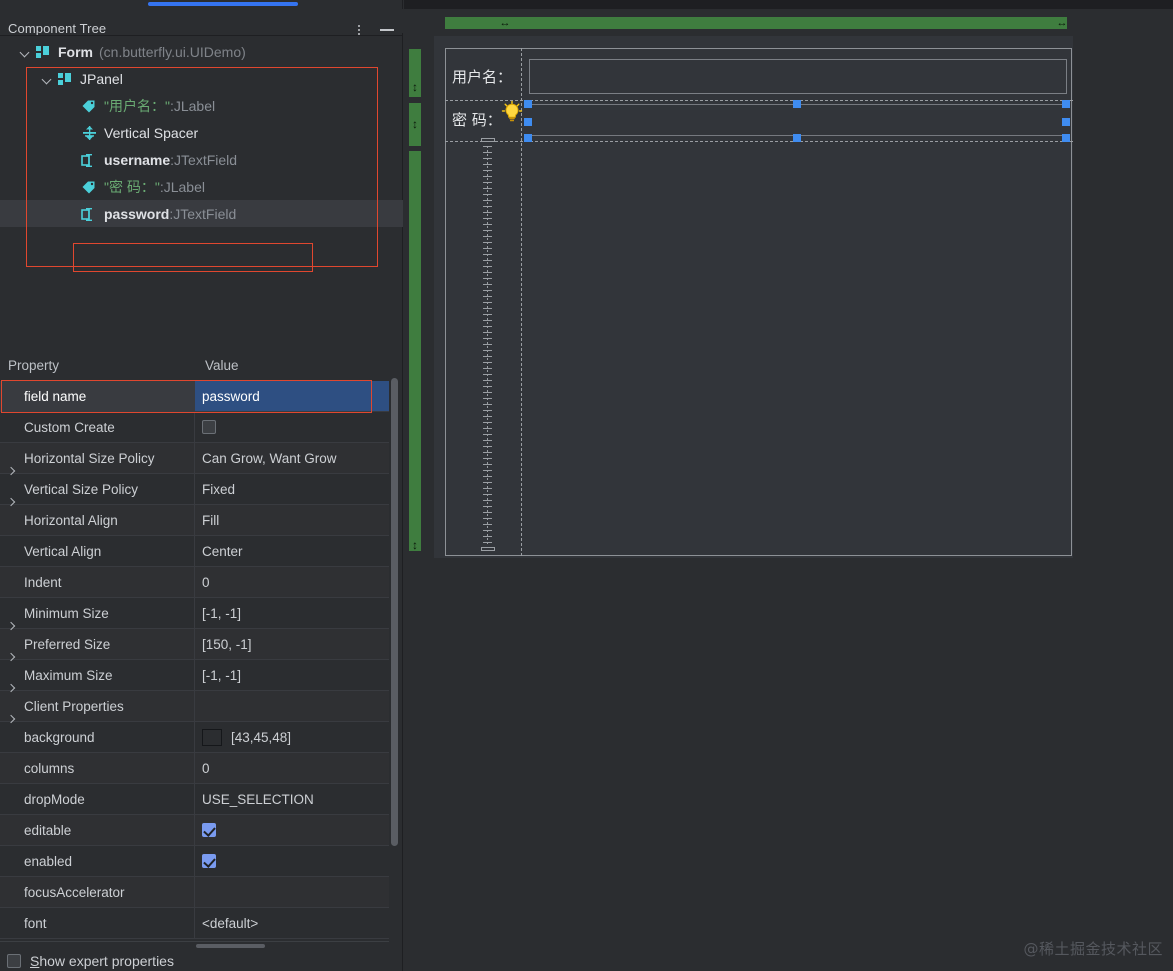 The width and height of the screenshot is (1173, 971). Describe the element at coordinates (209, 427) in the screenshot. I see `custom-create-checkbox` at that location.